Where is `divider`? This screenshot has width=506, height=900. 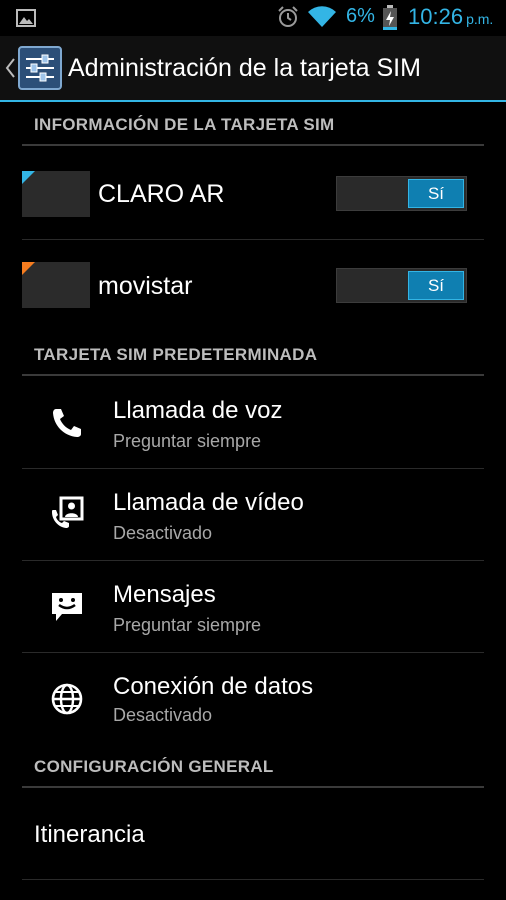 divider is located at coordinates (253, 879).